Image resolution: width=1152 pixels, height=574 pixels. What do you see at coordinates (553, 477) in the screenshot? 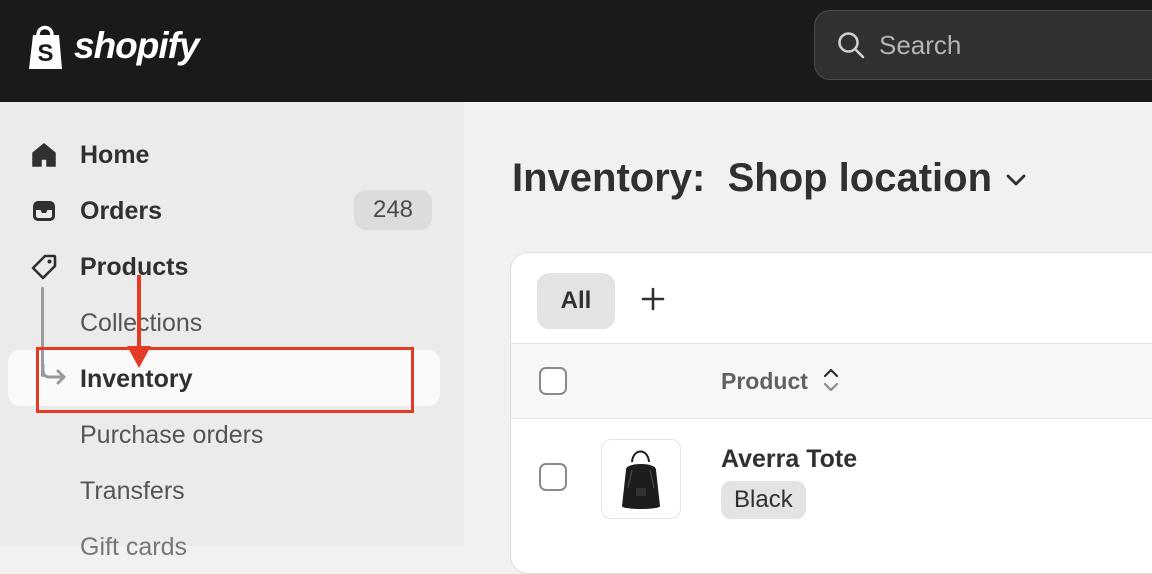
I see `row-checkbox` at bounding box center [553, 477].